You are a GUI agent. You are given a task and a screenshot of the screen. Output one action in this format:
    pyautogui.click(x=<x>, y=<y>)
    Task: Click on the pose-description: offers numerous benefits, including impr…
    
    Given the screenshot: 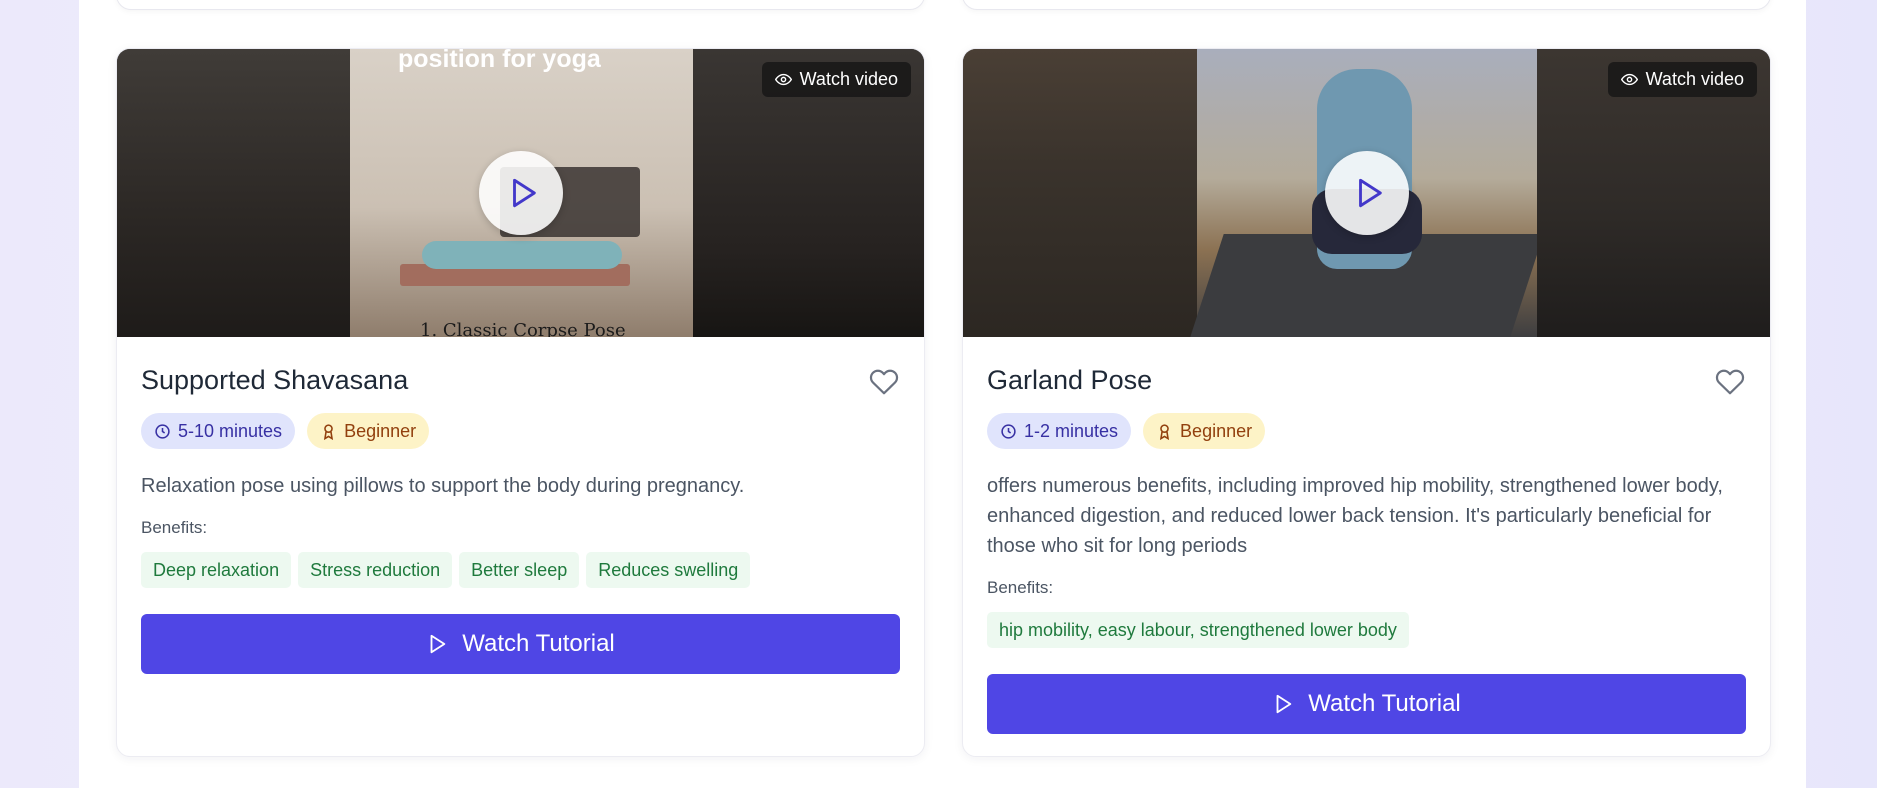 What is the action you would take?
    pyautogui.click(x=1355, y=516)
    